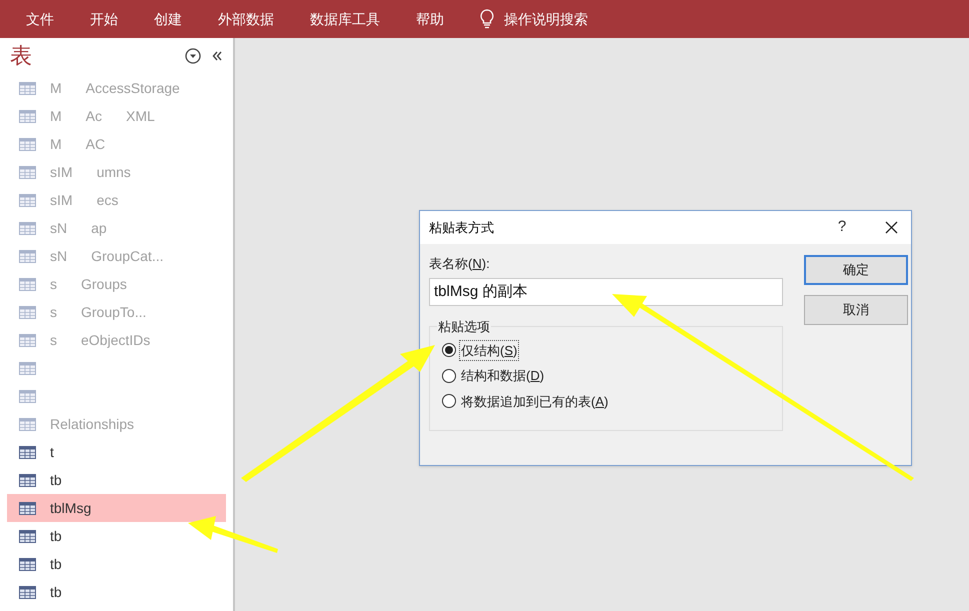 The width and height of the screenshot is (969, 611). Describe the element at coordinates (113, 172) in the screenshot. I see `item-label: umns` at that location.